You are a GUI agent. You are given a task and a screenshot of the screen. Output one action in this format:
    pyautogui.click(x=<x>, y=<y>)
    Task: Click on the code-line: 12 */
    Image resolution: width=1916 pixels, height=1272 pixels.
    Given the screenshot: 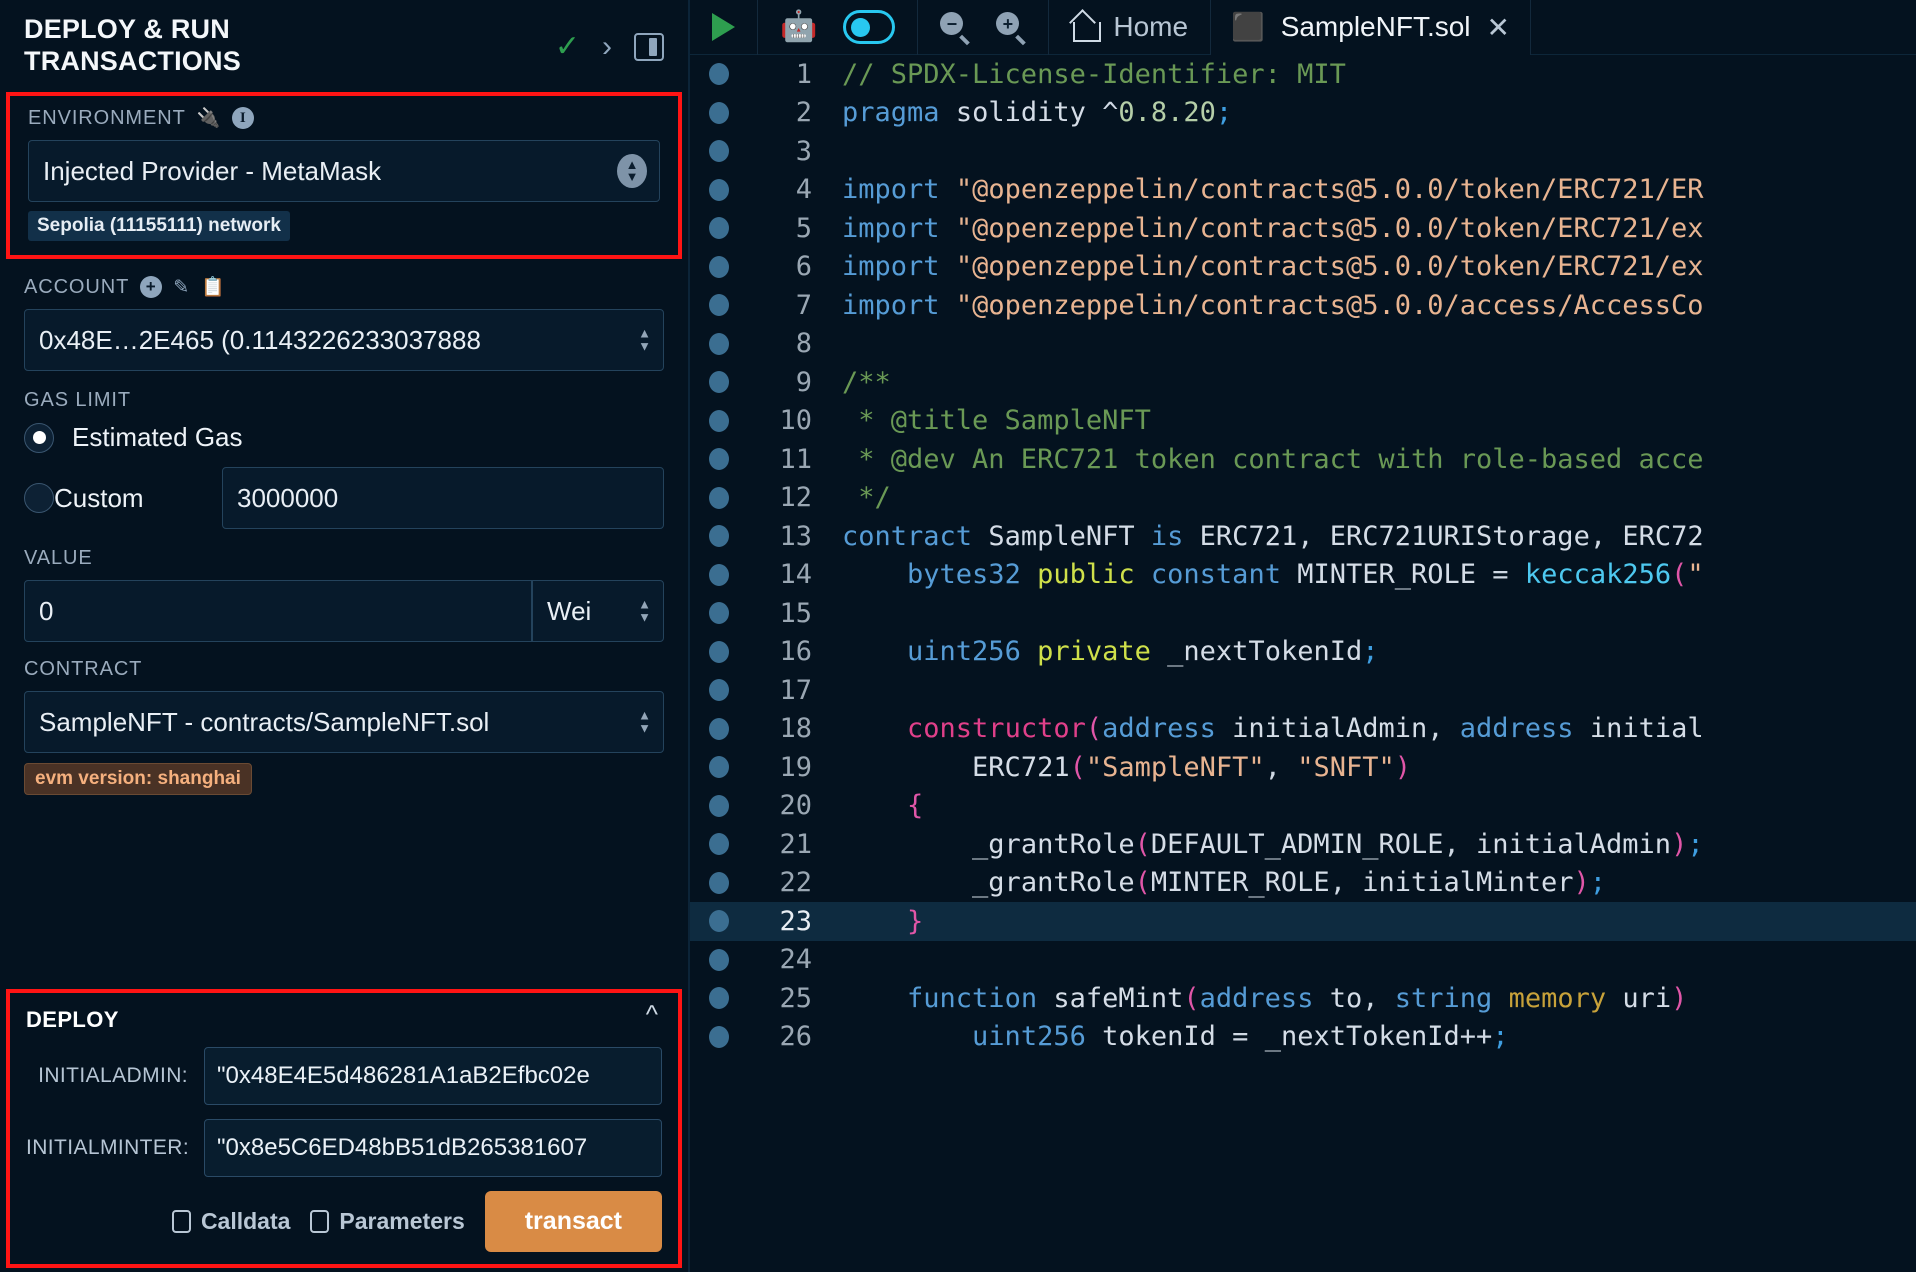 What is the action you would take?
    pyautogui.click(x=1303, y=498)
    